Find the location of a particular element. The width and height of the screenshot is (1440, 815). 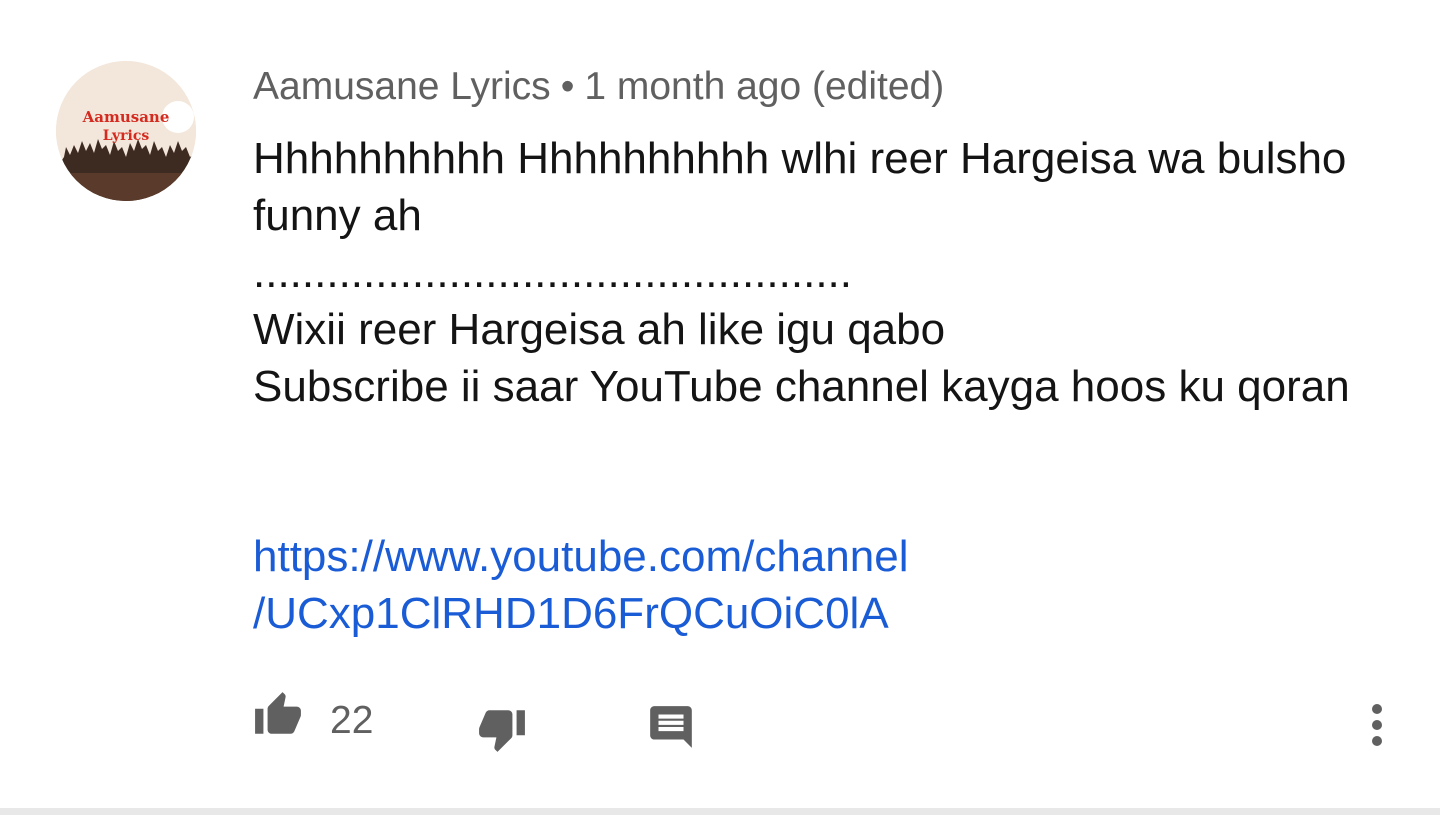

like-button is located at coordinates (280, 718).